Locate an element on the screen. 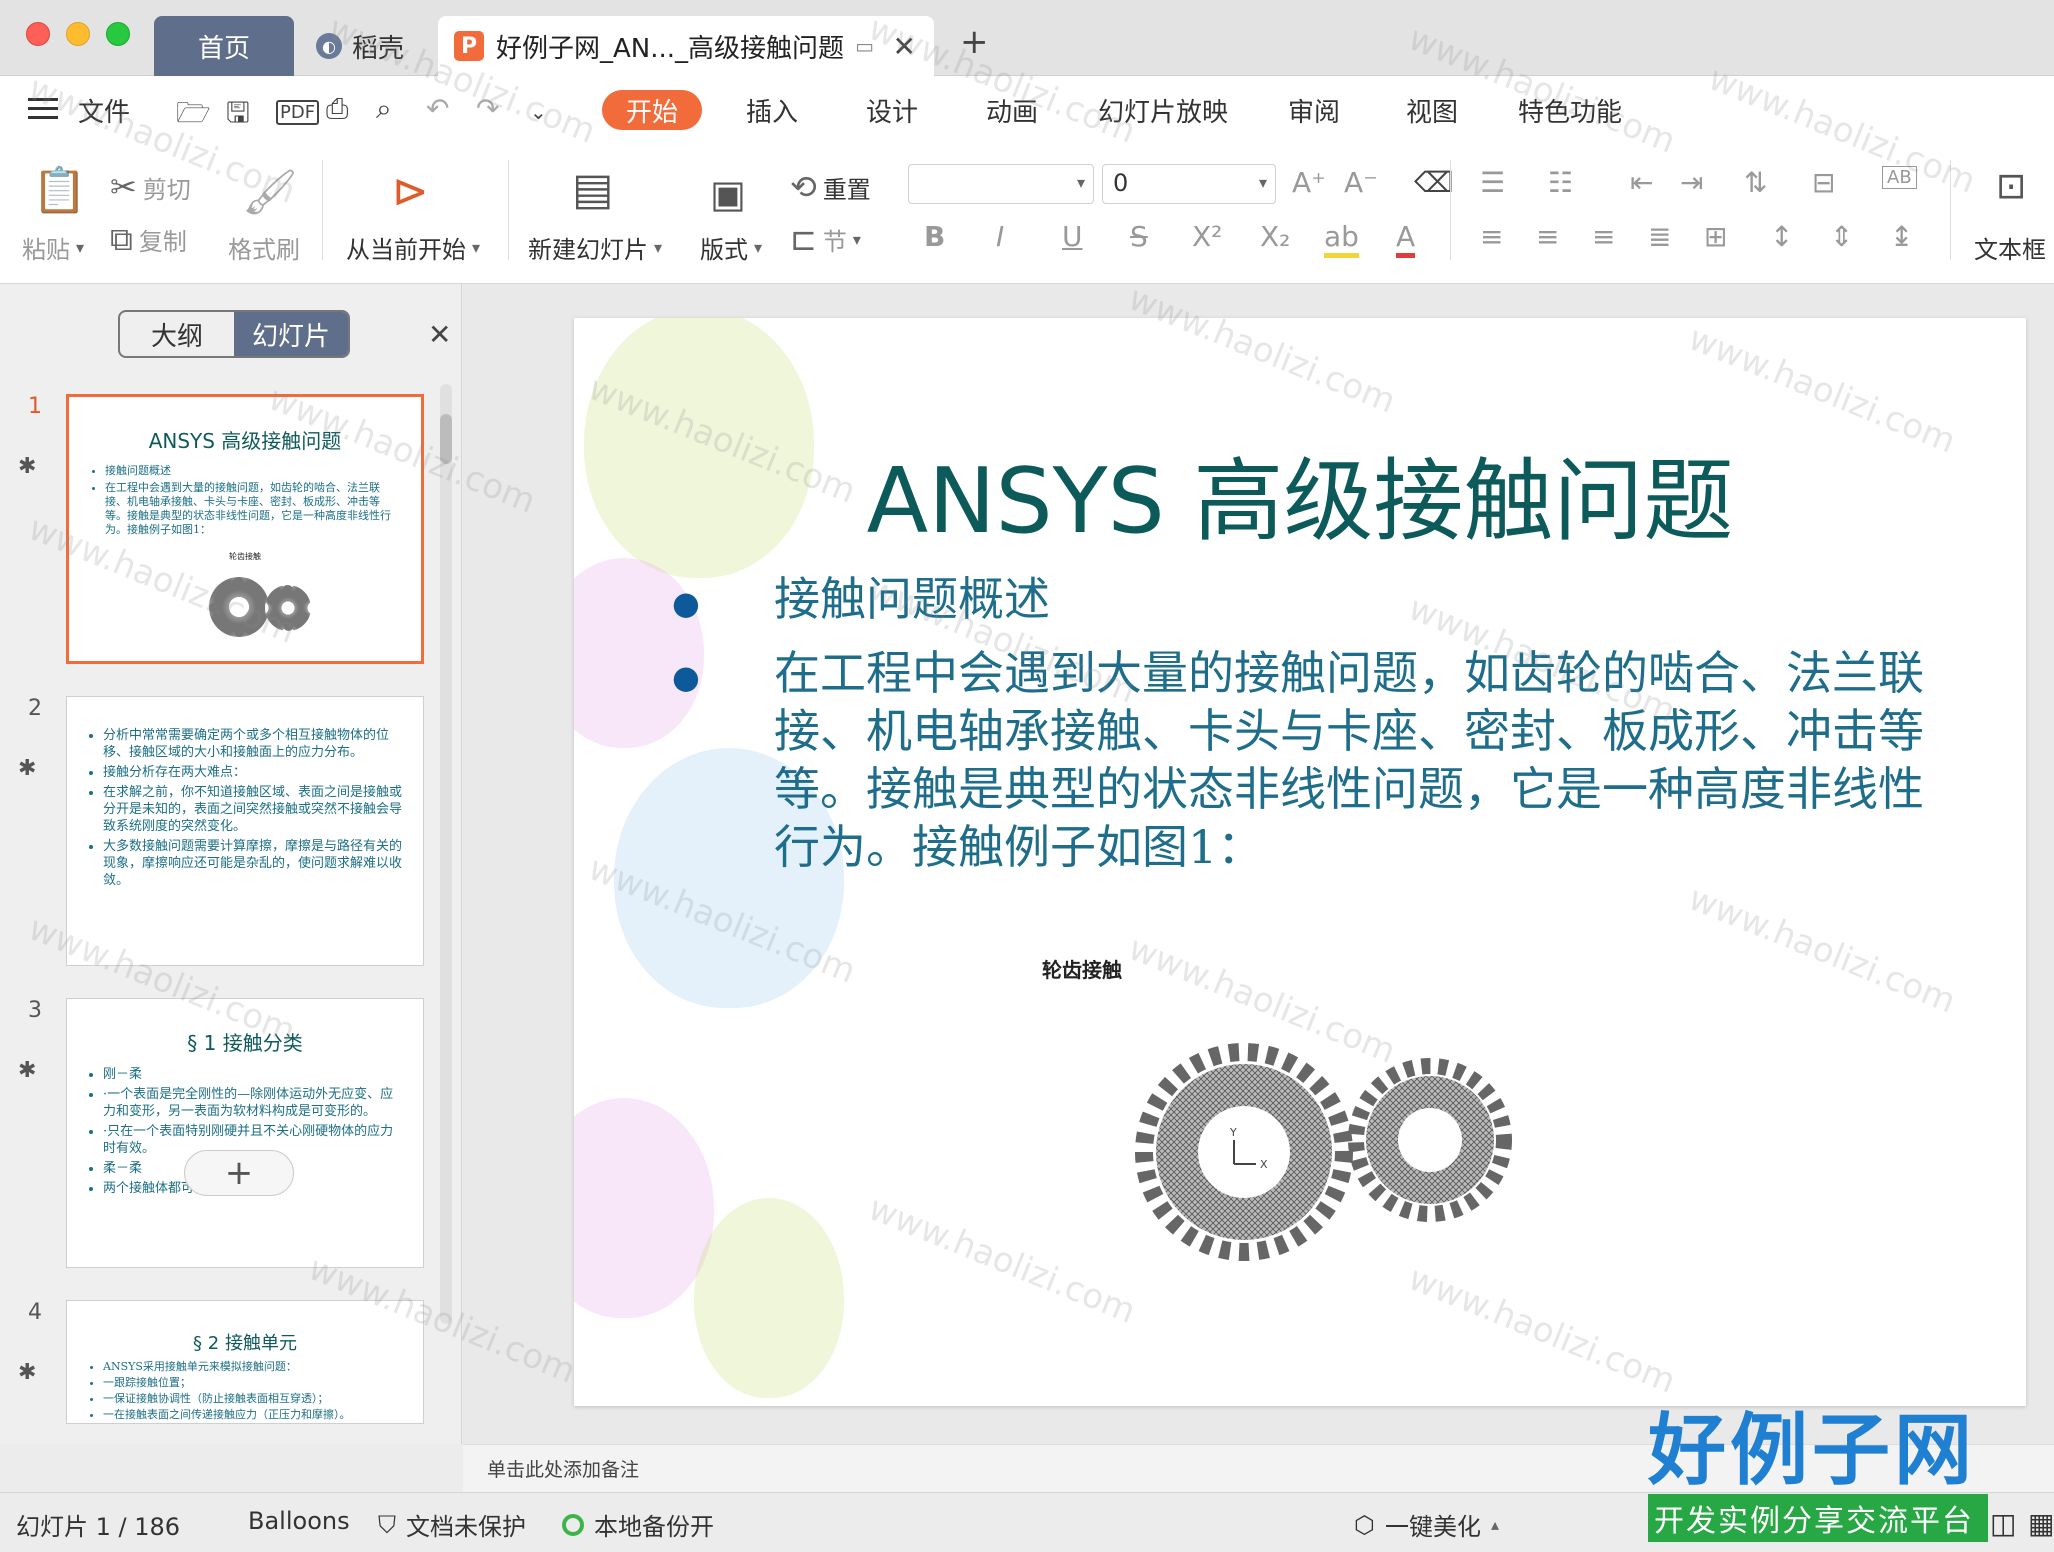  paragraph-settings-icon: ↨ is located at coordinates (1901, 236).